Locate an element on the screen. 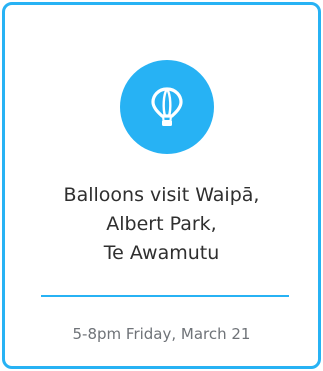 The image size is (323, 371). event-title-line: Te Awamutu is located at coordinates (161, 253).